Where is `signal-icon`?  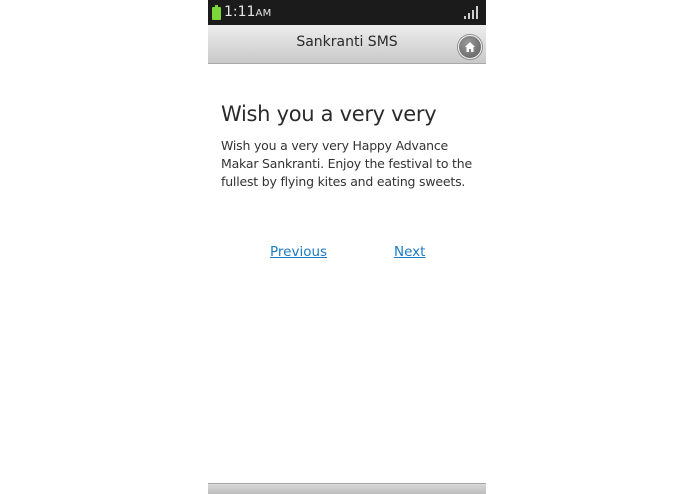
signal-icon is located at coordinates (471, 12).